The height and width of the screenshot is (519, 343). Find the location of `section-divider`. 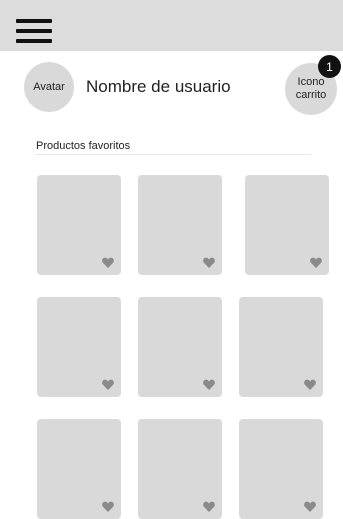

section-divider is located at coordinates (173, 154).